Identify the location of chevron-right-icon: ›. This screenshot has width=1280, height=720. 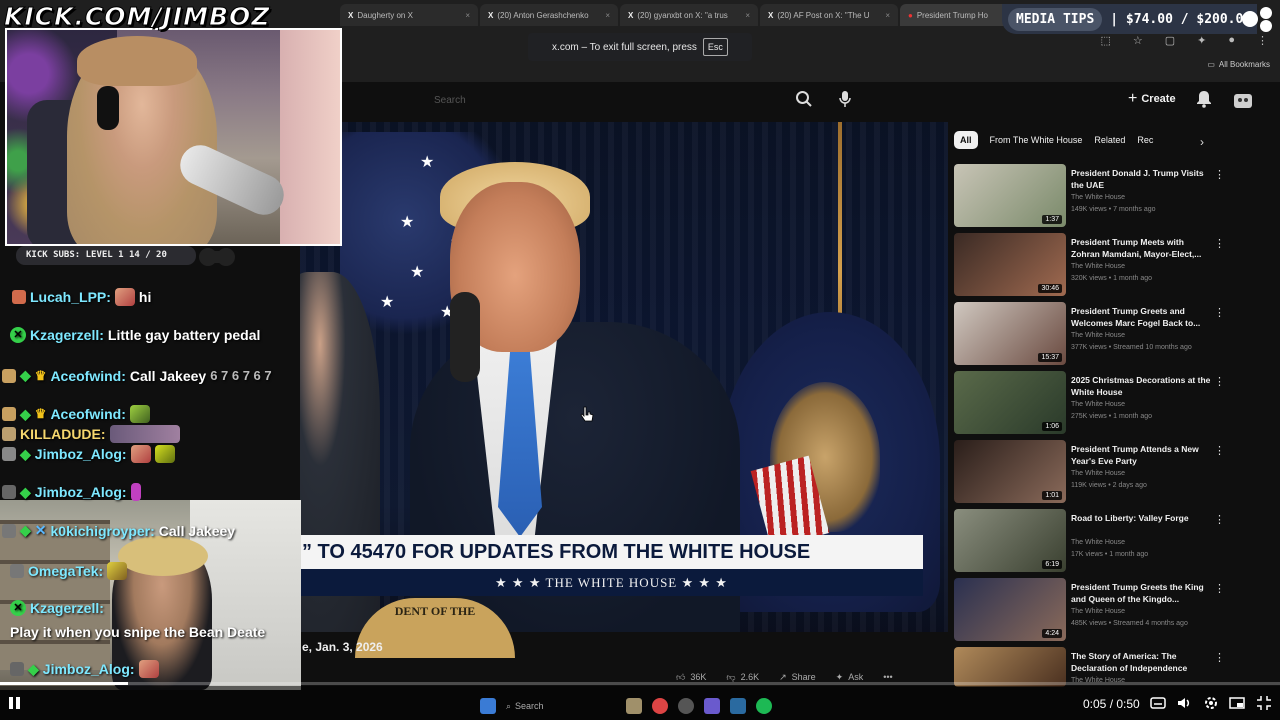
(1202, 142).